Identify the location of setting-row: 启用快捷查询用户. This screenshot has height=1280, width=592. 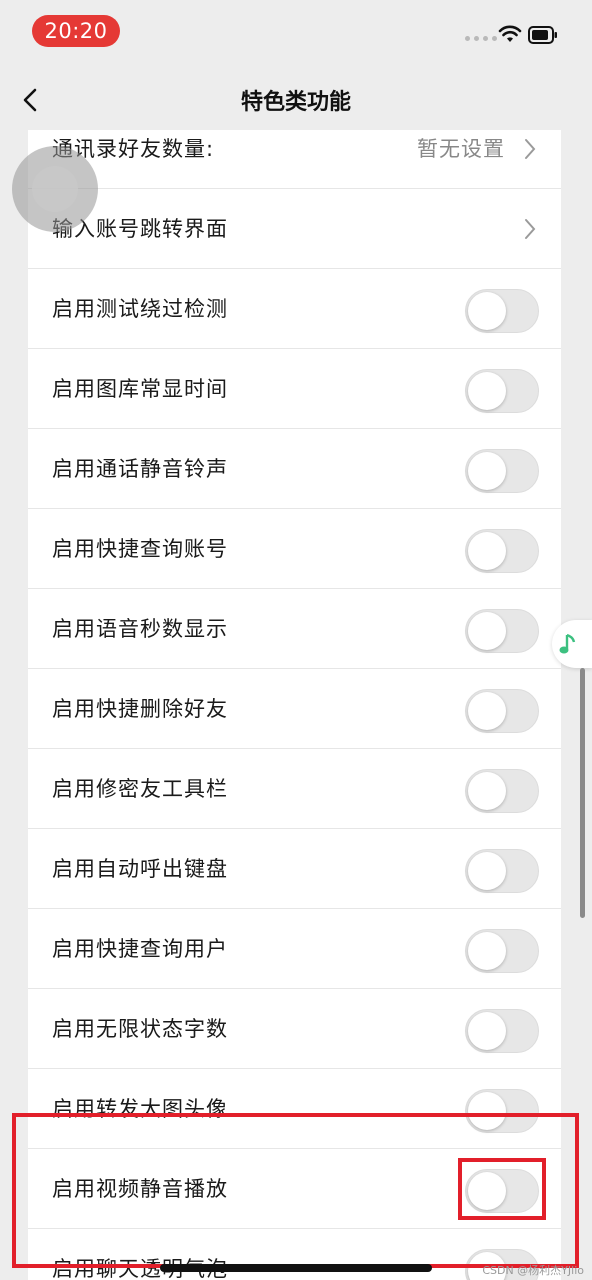
(294, 949).